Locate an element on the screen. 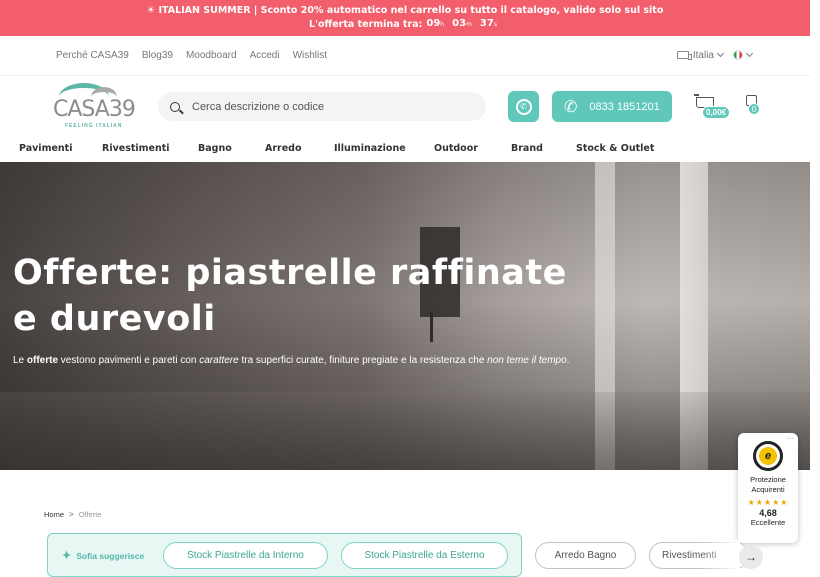 The height and width of the screenshot is (577, 820). whatsapp-button: ✆ is located at coordinates (523, 106).